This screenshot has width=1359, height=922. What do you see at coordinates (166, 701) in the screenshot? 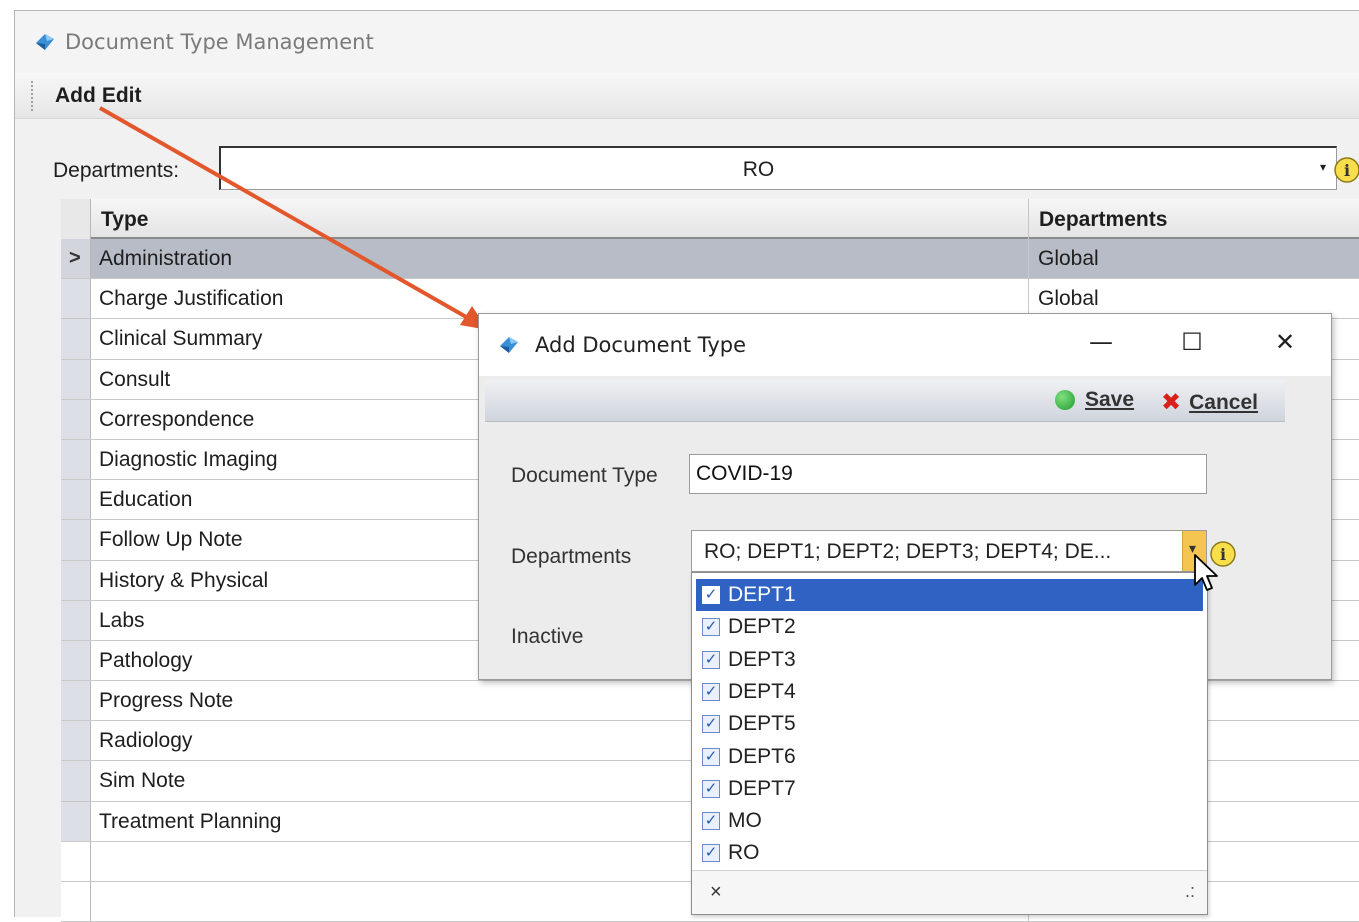
I see `cell-type: Progress Note` at bounding box center [166, 701].